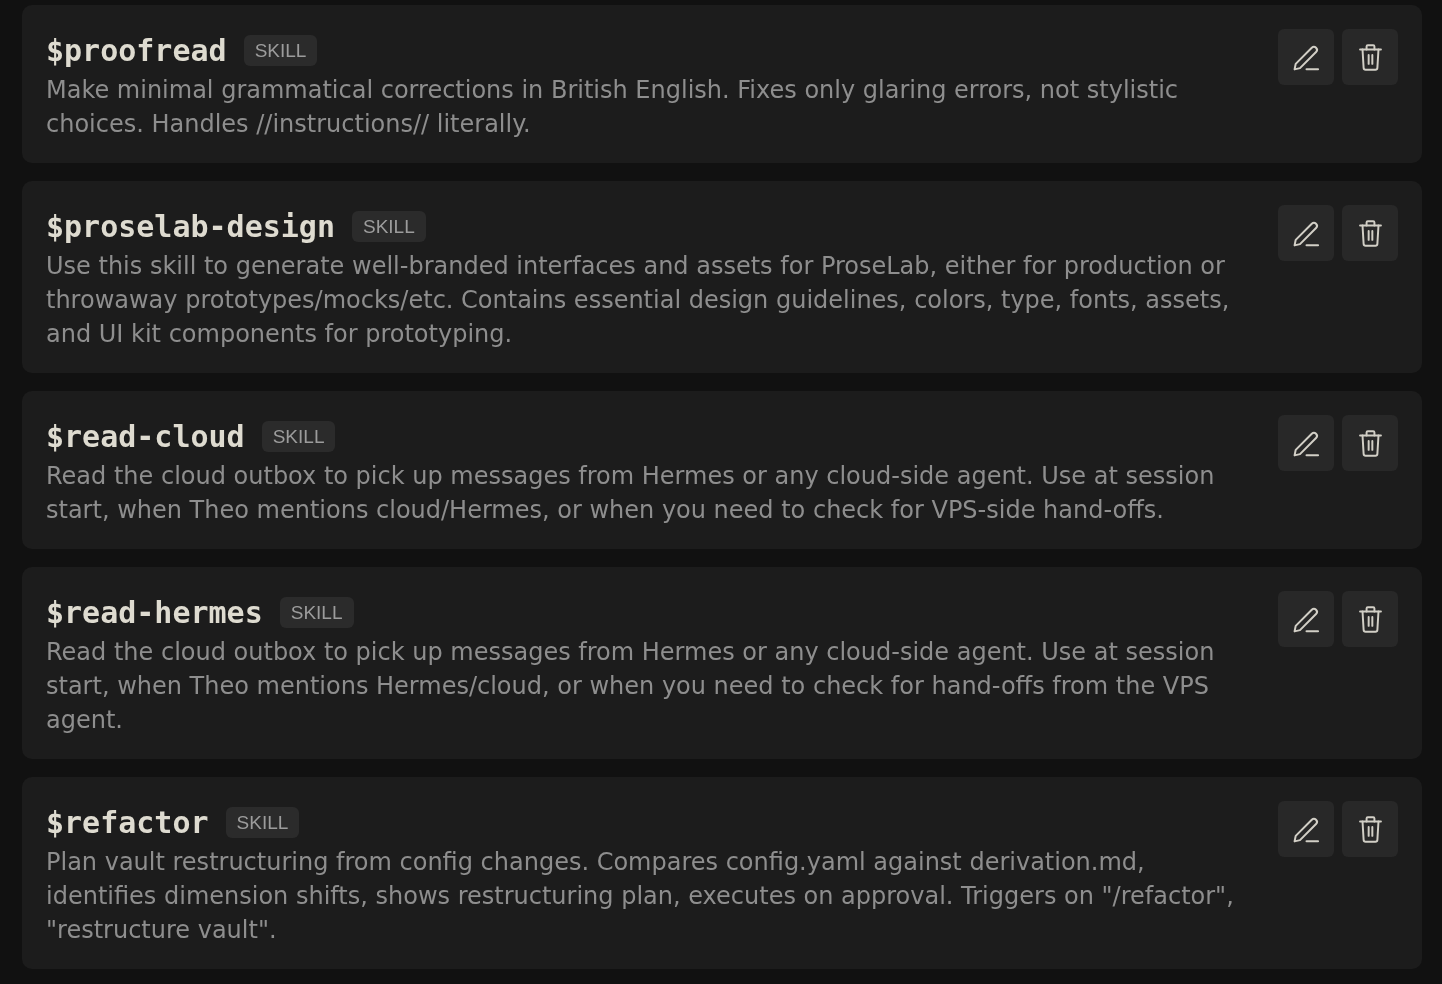 This screenshot has width=1442, height=984. Describe the element at coordinates (145, 436) in the screenshot. I see `skill-name: $read-cloud` at that location.